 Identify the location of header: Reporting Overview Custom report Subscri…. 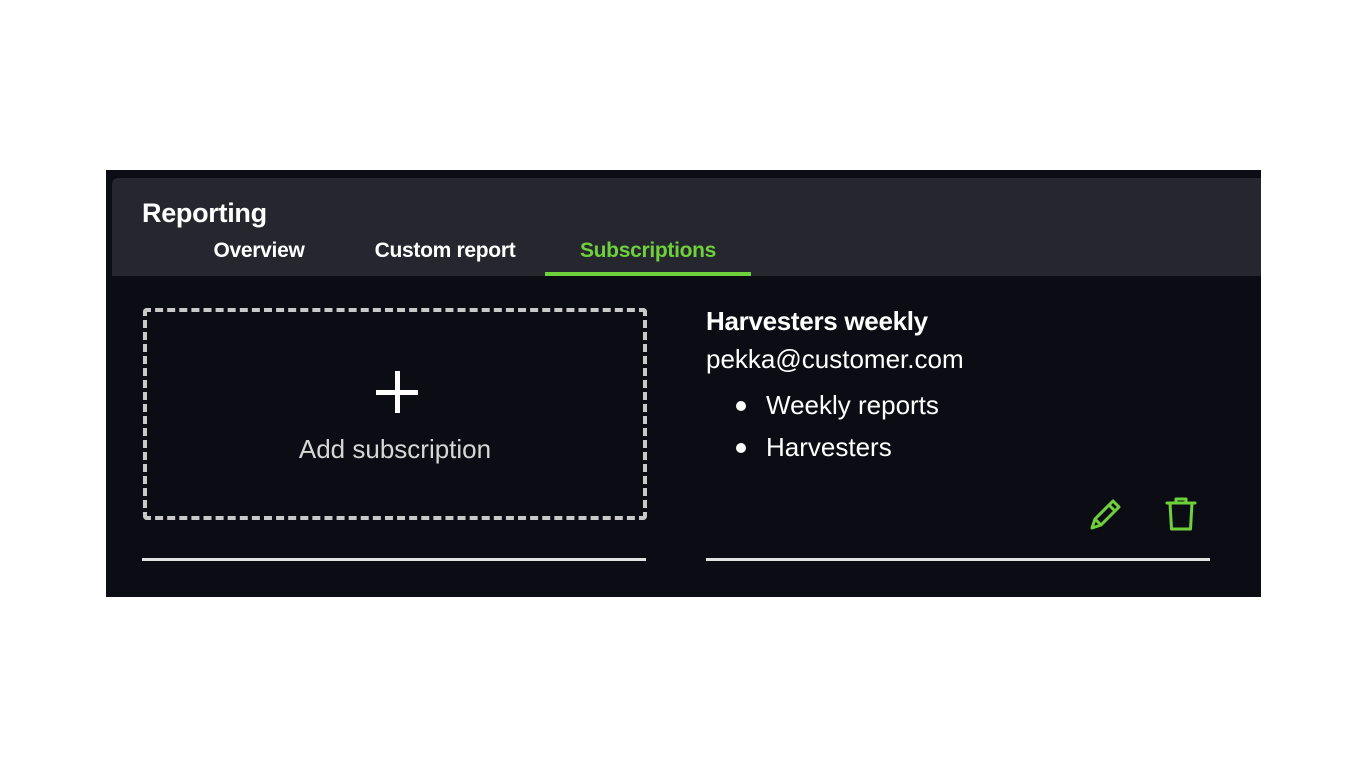
(686, 227).